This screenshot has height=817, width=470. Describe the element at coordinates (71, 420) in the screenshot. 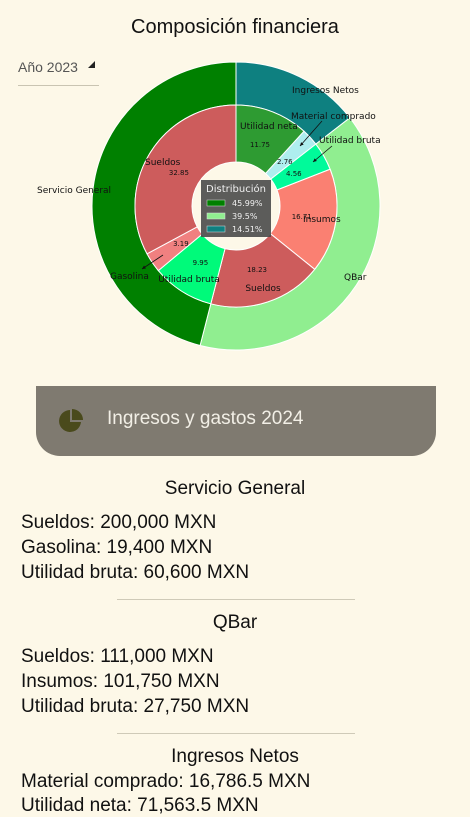

I see `pie-chart-icon` at that location.